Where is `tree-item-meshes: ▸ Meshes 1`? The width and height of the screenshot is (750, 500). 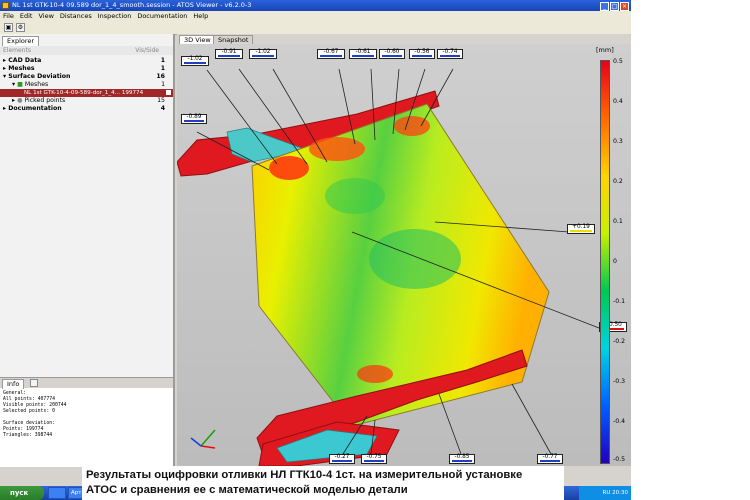
tree-item-meshes: ▸ Meshes 1 is located at coordinates (86, 69).